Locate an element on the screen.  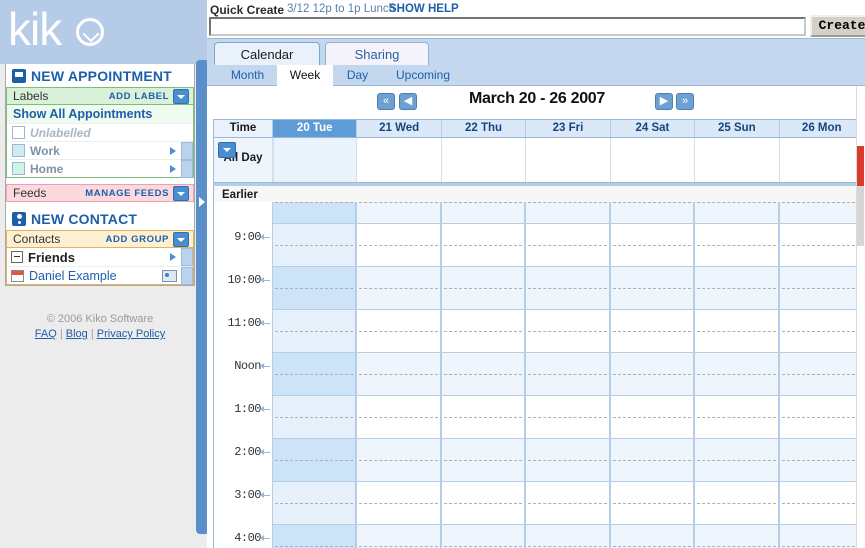
tab-calendar: Calendar is located at coordinates (267, 54).